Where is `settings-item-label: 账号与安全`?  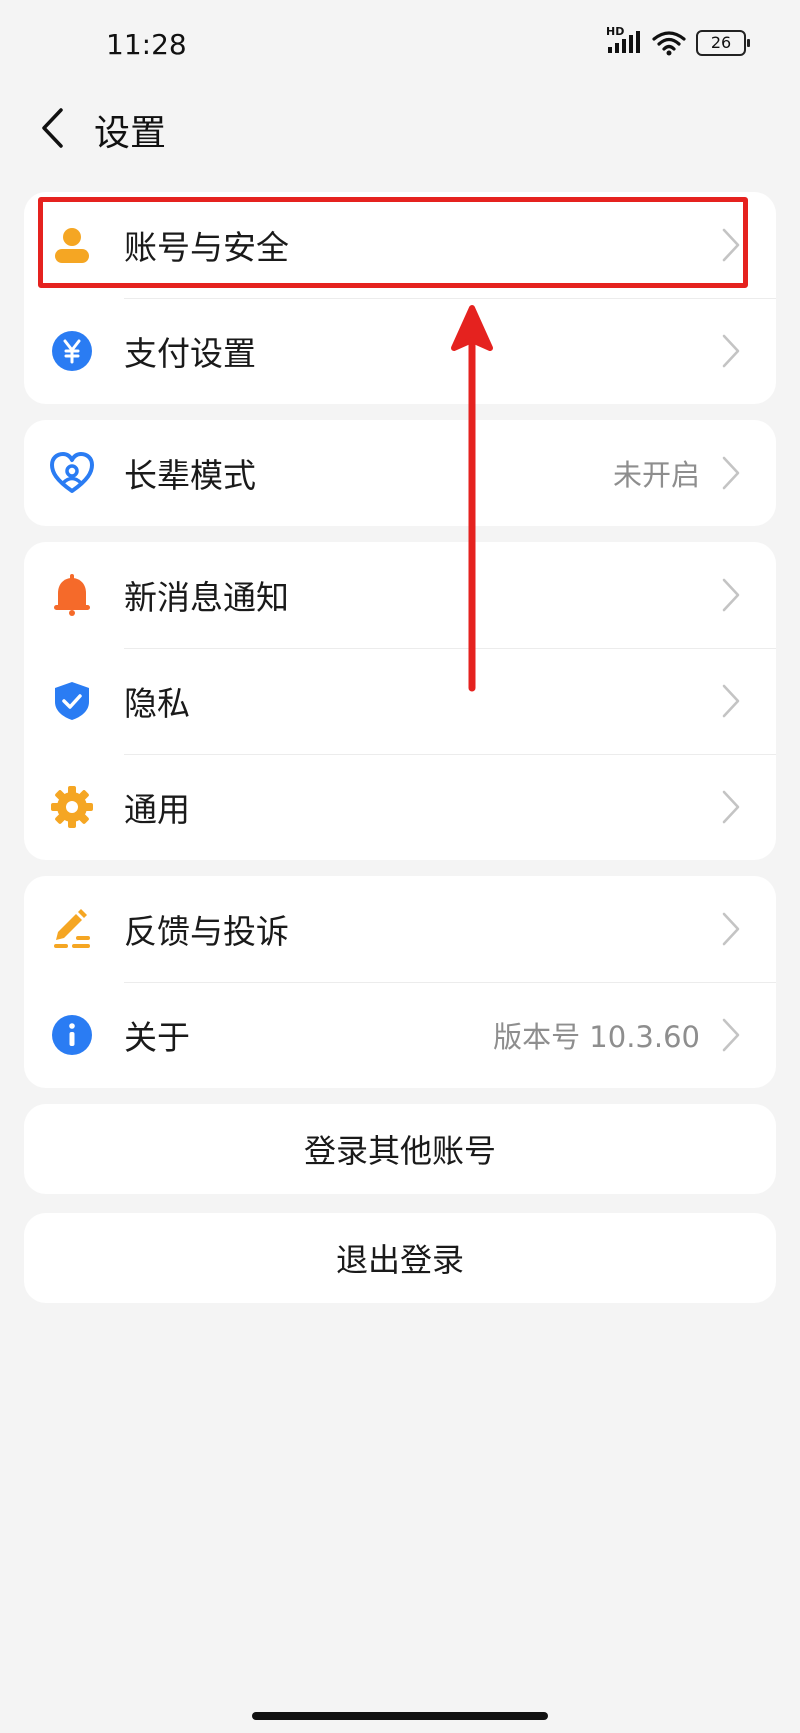 settings-item-label: 账号与安全 is located at coordinates (206, 247).